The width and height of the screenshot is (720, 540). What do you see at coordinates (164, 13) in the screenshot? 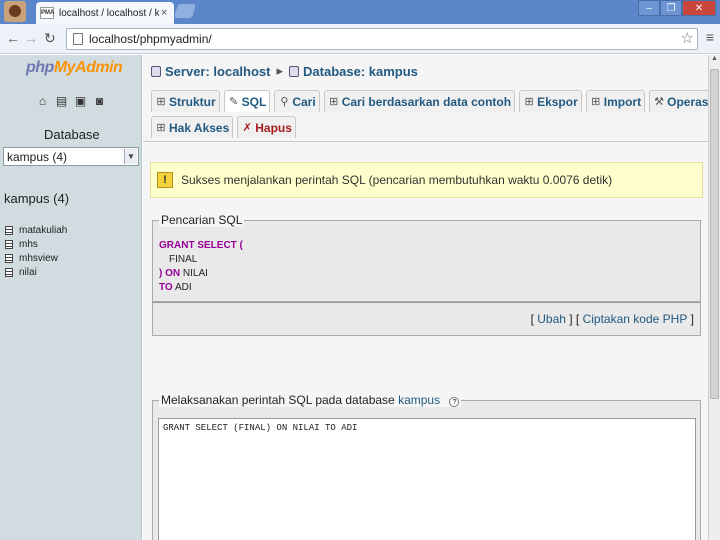
I see `tab-close-icon: ×` at bounding box center [164, 13].